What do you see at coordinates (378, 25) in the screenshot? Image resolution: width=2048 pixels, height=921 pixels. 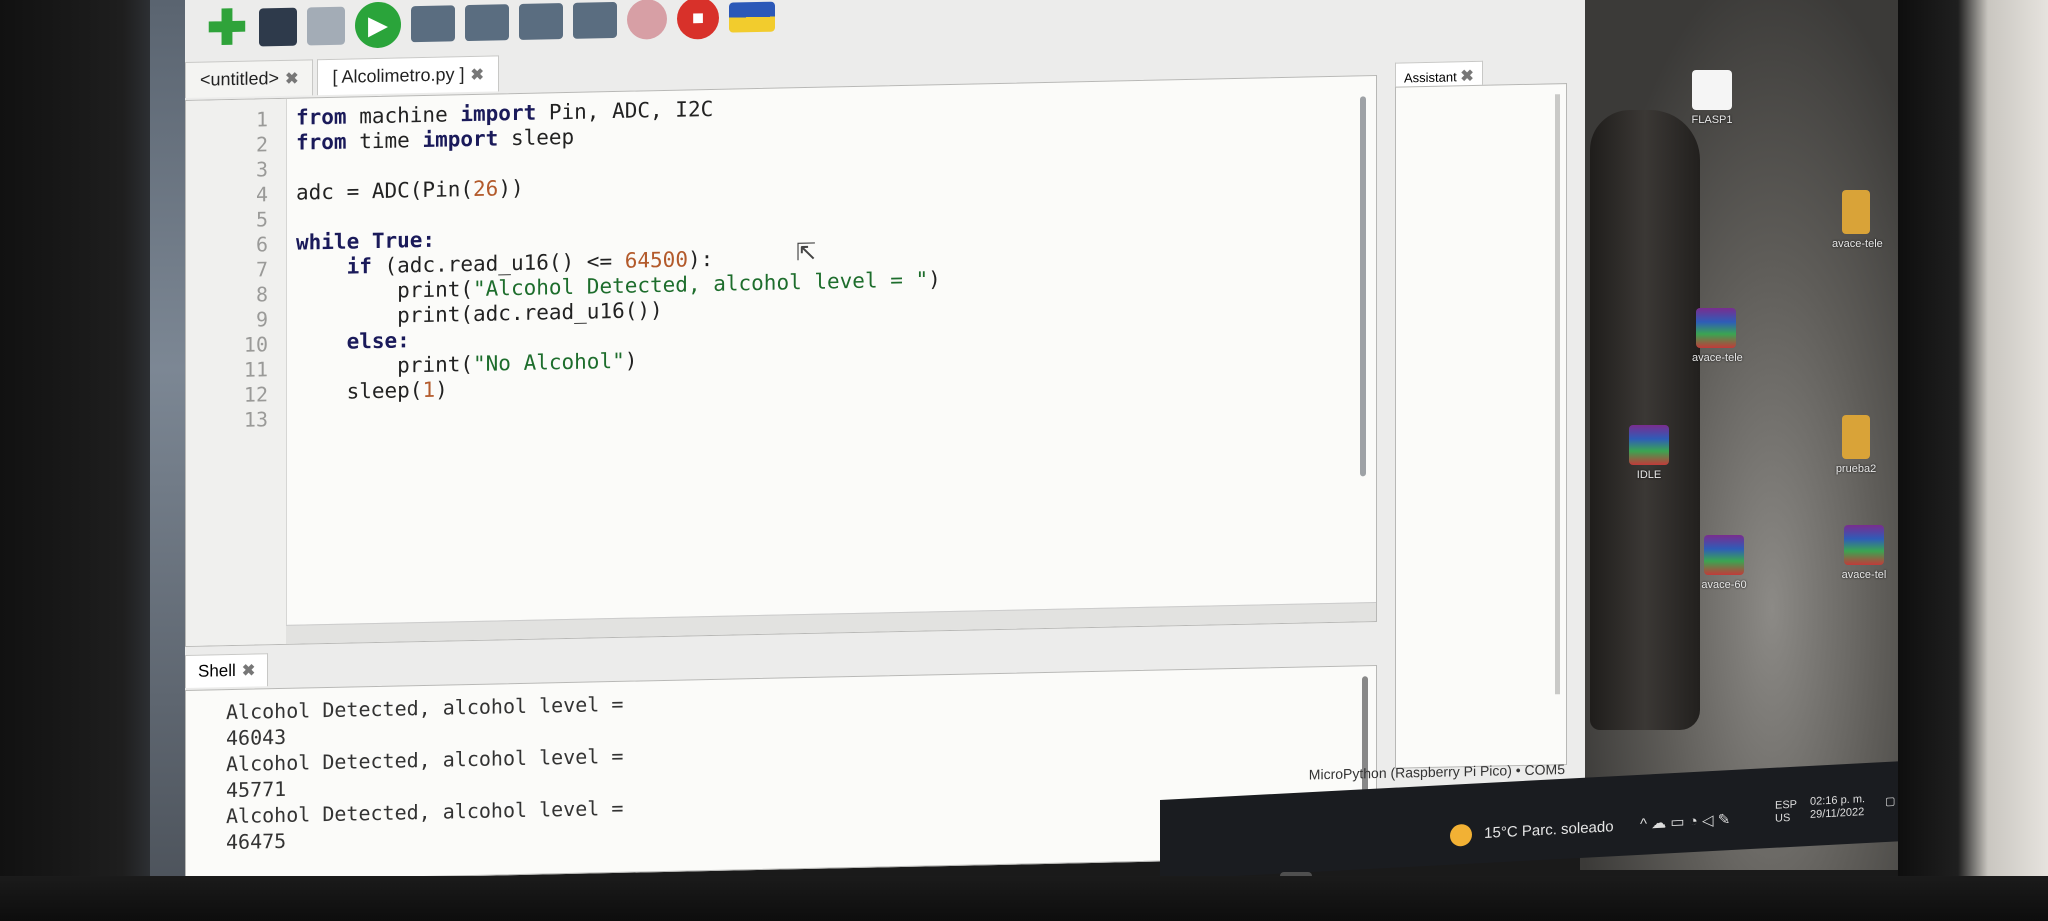 I see `run-button: ▶` at bounding box center [378, 25].